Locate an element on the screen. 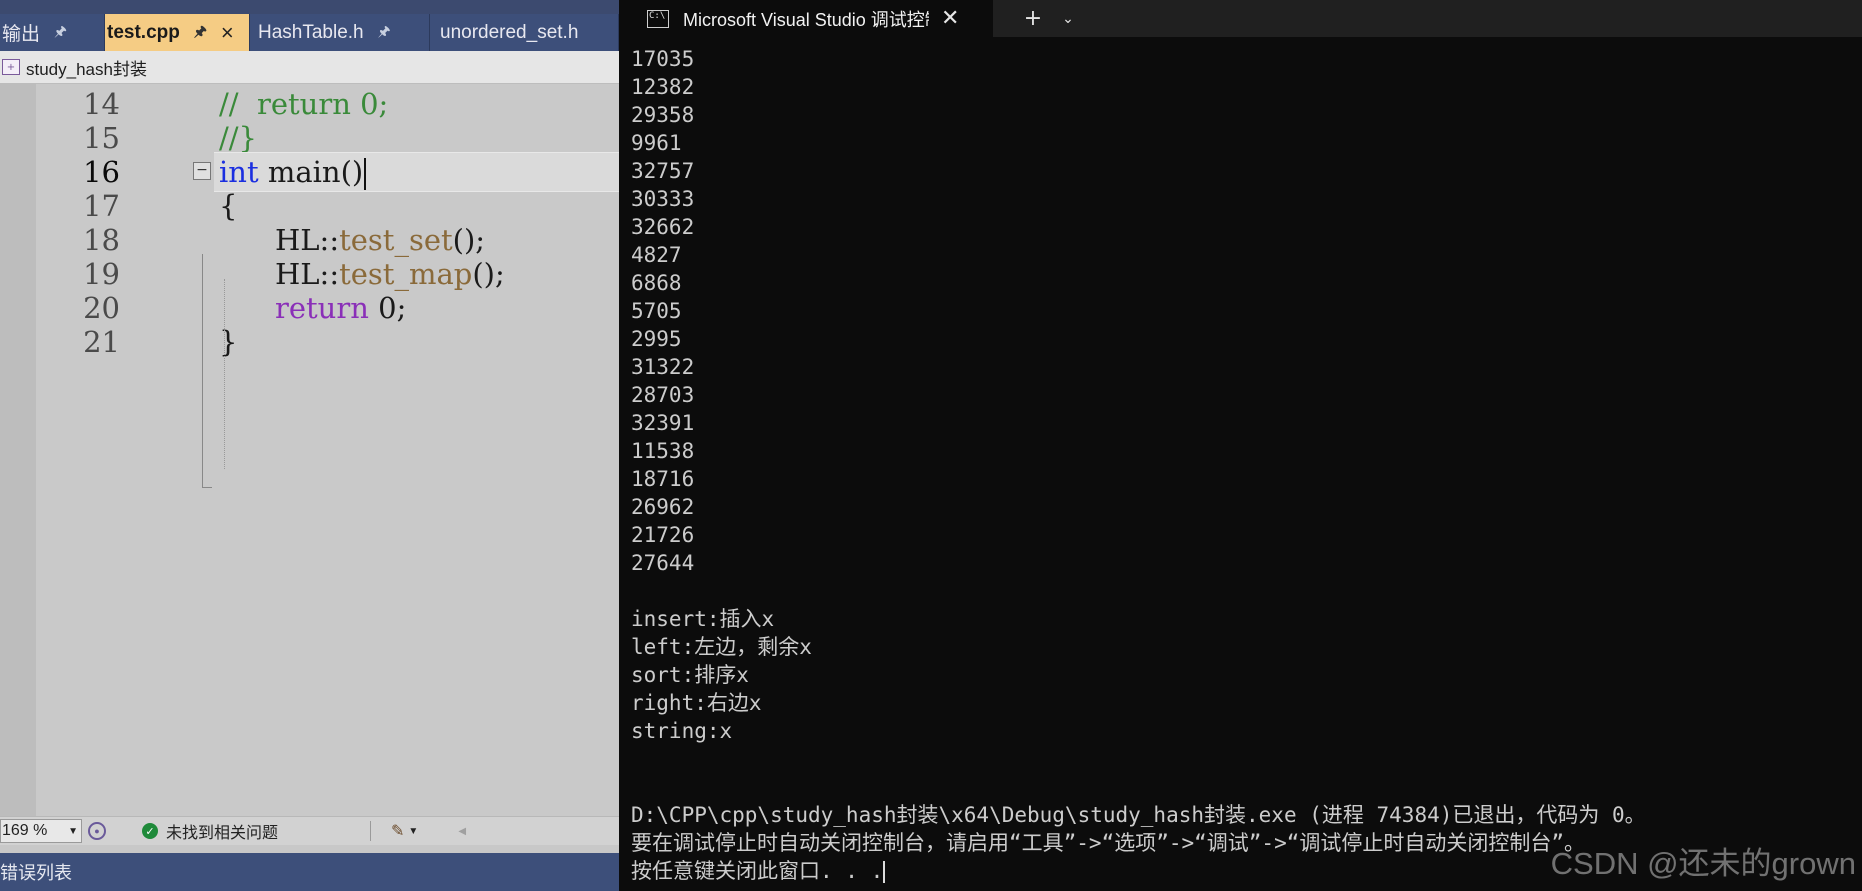  error-list-label: 错误列表 is located at coordinates (36, 873).